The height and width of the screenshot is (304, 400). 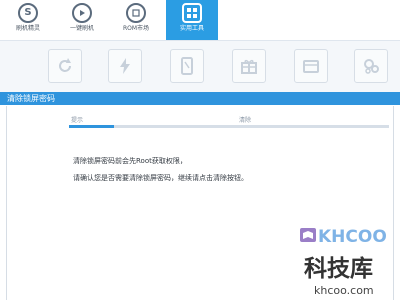 I want to click on tab-utilities: 实用工具, so click(x=192, y=20).